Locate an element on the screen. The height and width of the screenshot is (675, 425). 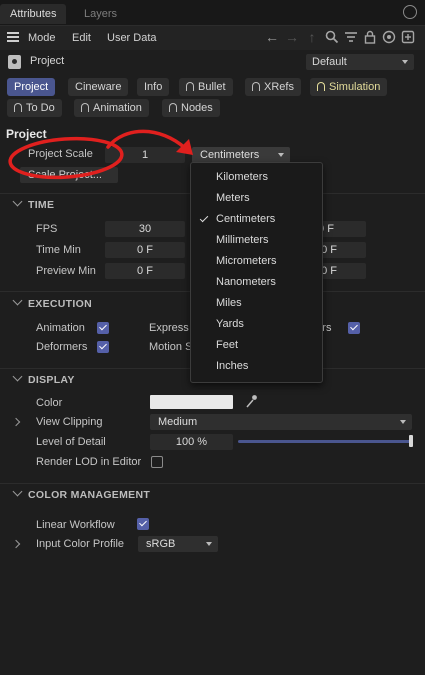
annotation-arrow is located at coordinates (146, 139).